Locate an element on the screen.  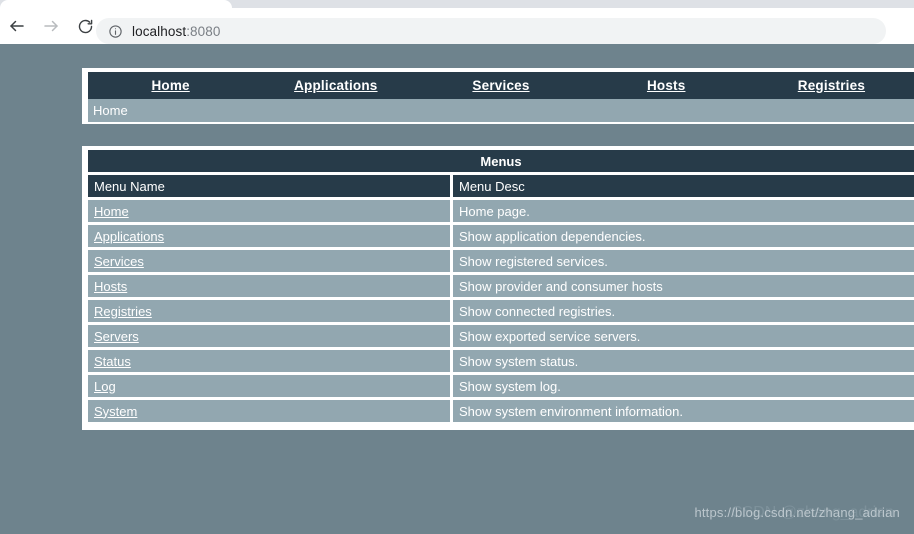
menu-name-cell: Registries is located at coordinates (269, 312).